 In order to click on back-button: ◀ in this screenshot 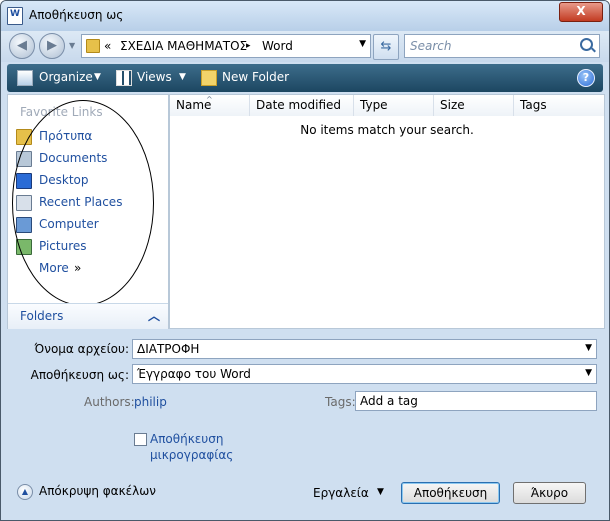, I will do `click(22, 46)`.